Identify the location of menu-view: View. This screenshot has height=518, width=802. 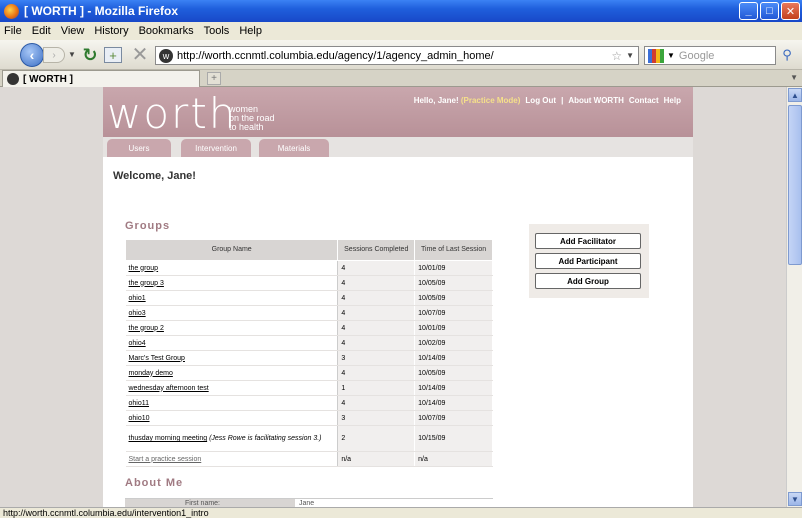
(73, 31).